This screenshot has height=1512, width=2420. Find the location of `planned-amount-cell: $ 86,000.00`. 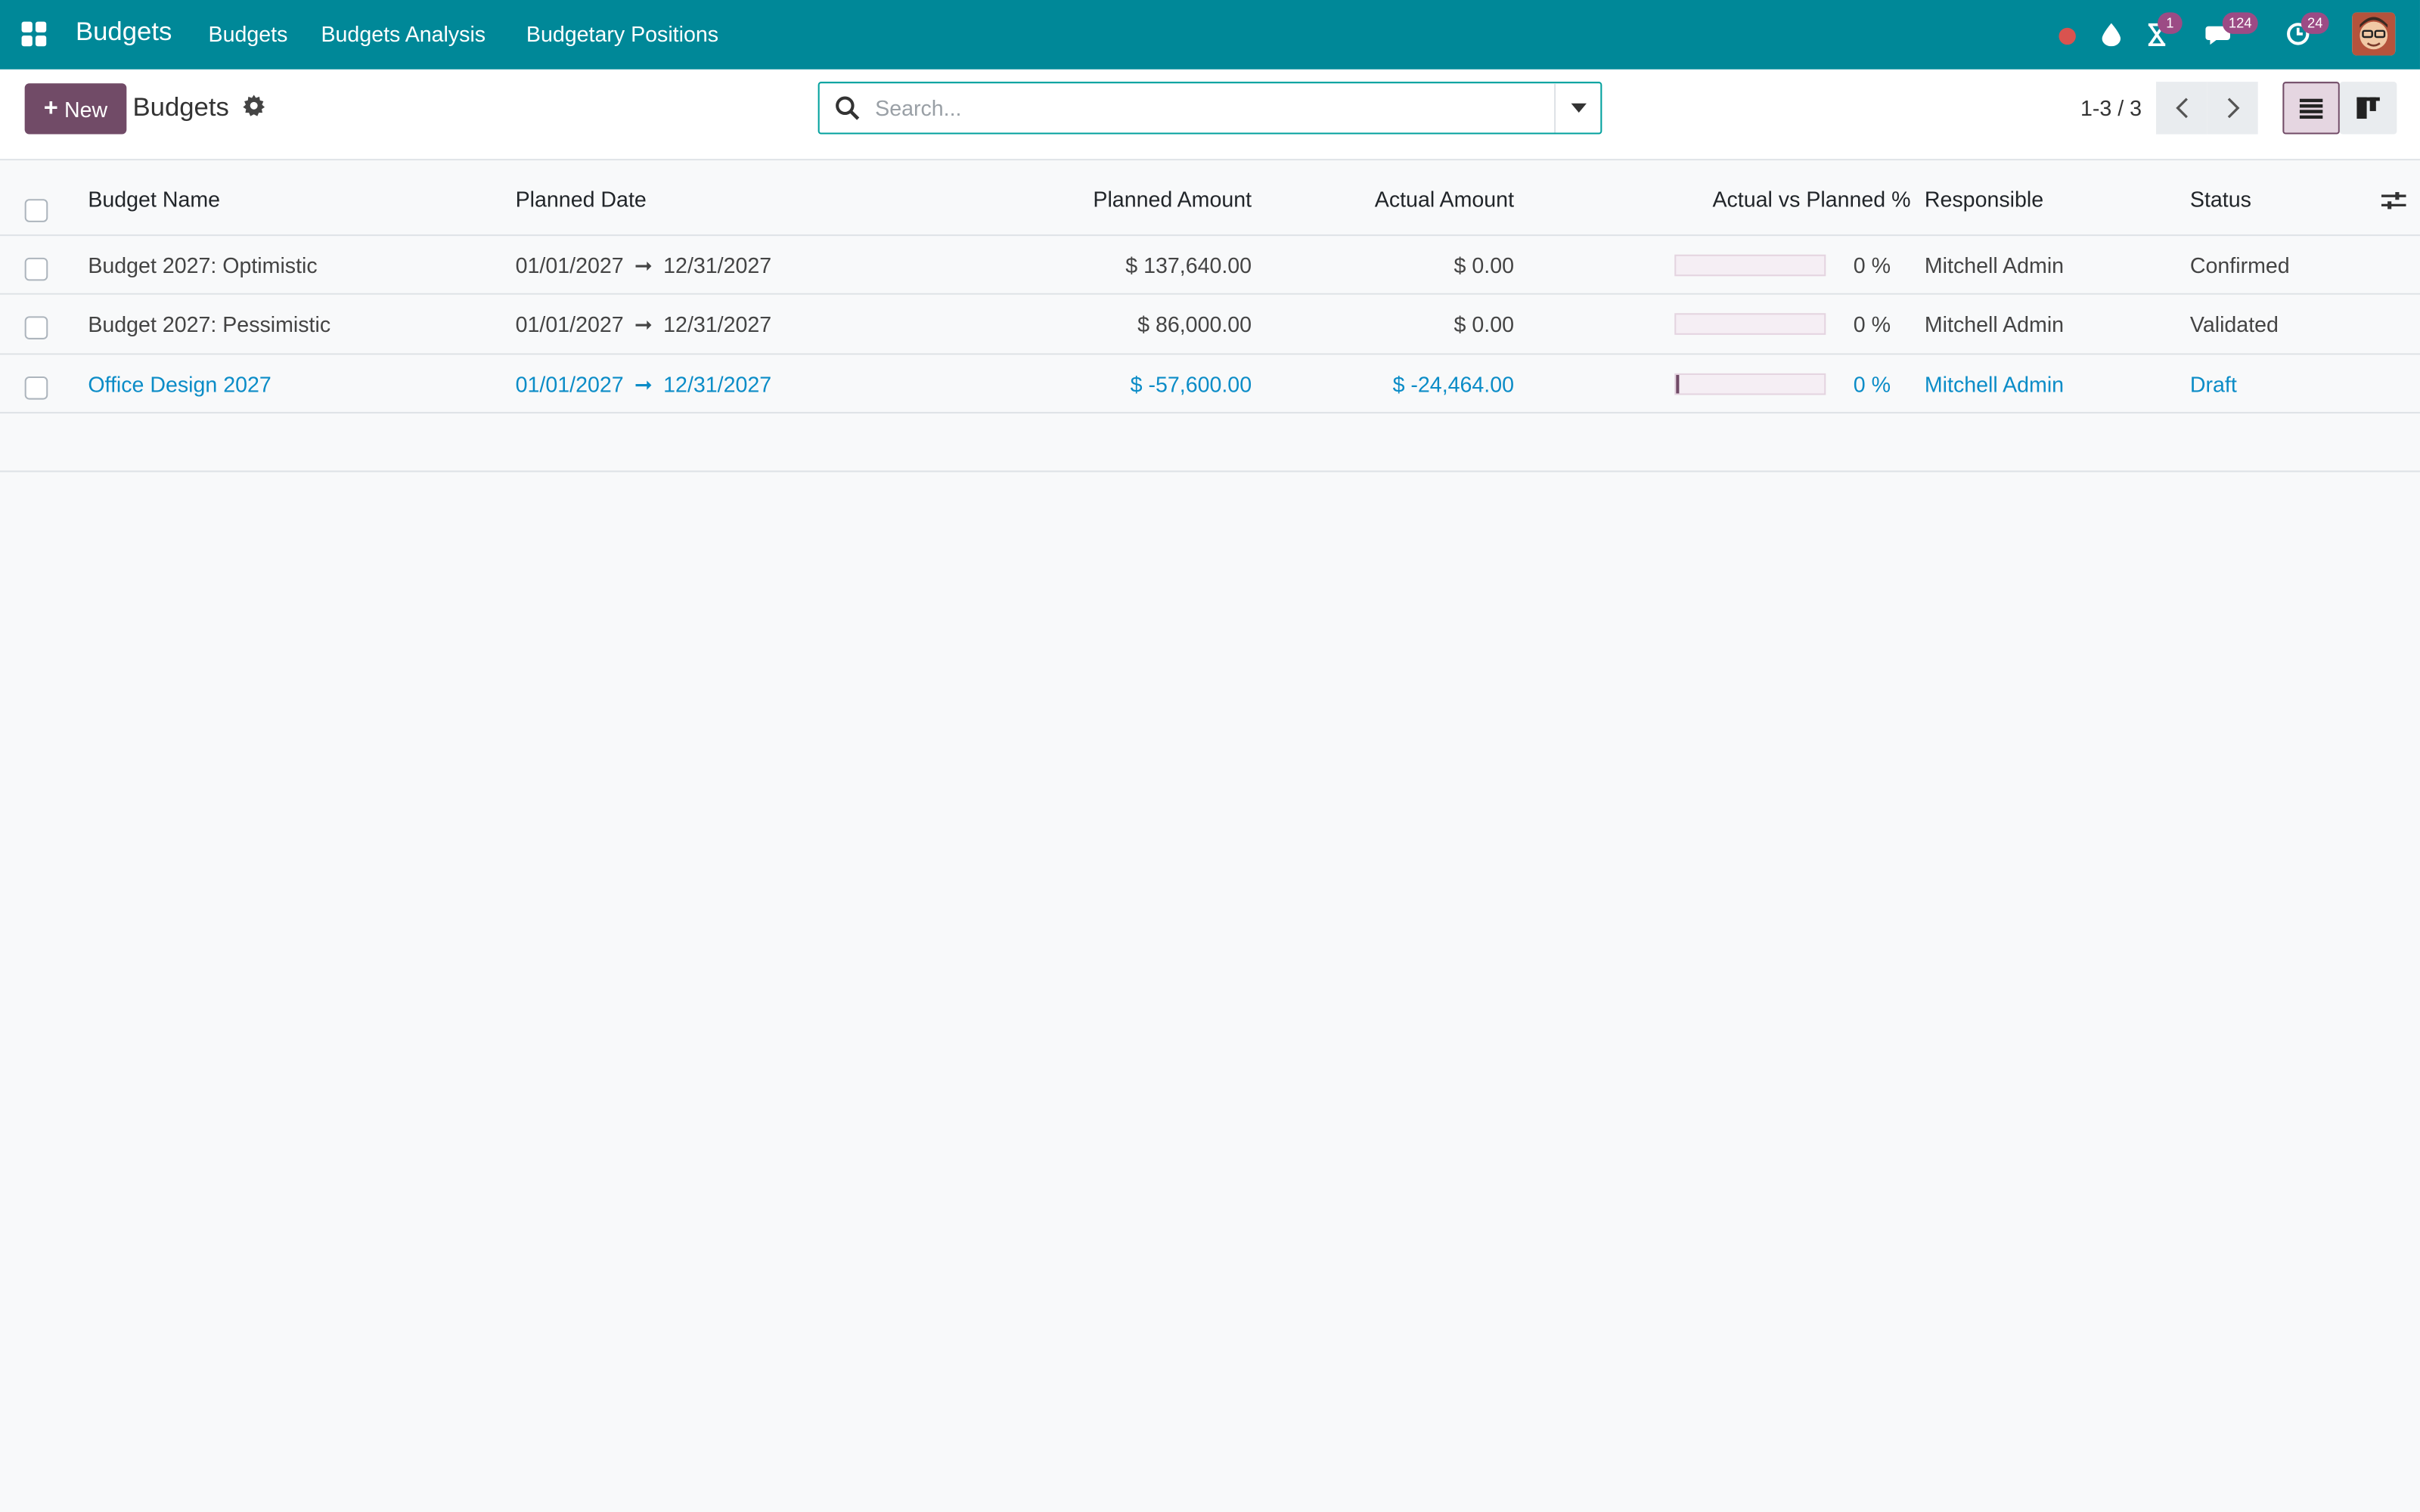

planned-amount-cell: $ 86,000.00 is located at coordinates (1194, 323).